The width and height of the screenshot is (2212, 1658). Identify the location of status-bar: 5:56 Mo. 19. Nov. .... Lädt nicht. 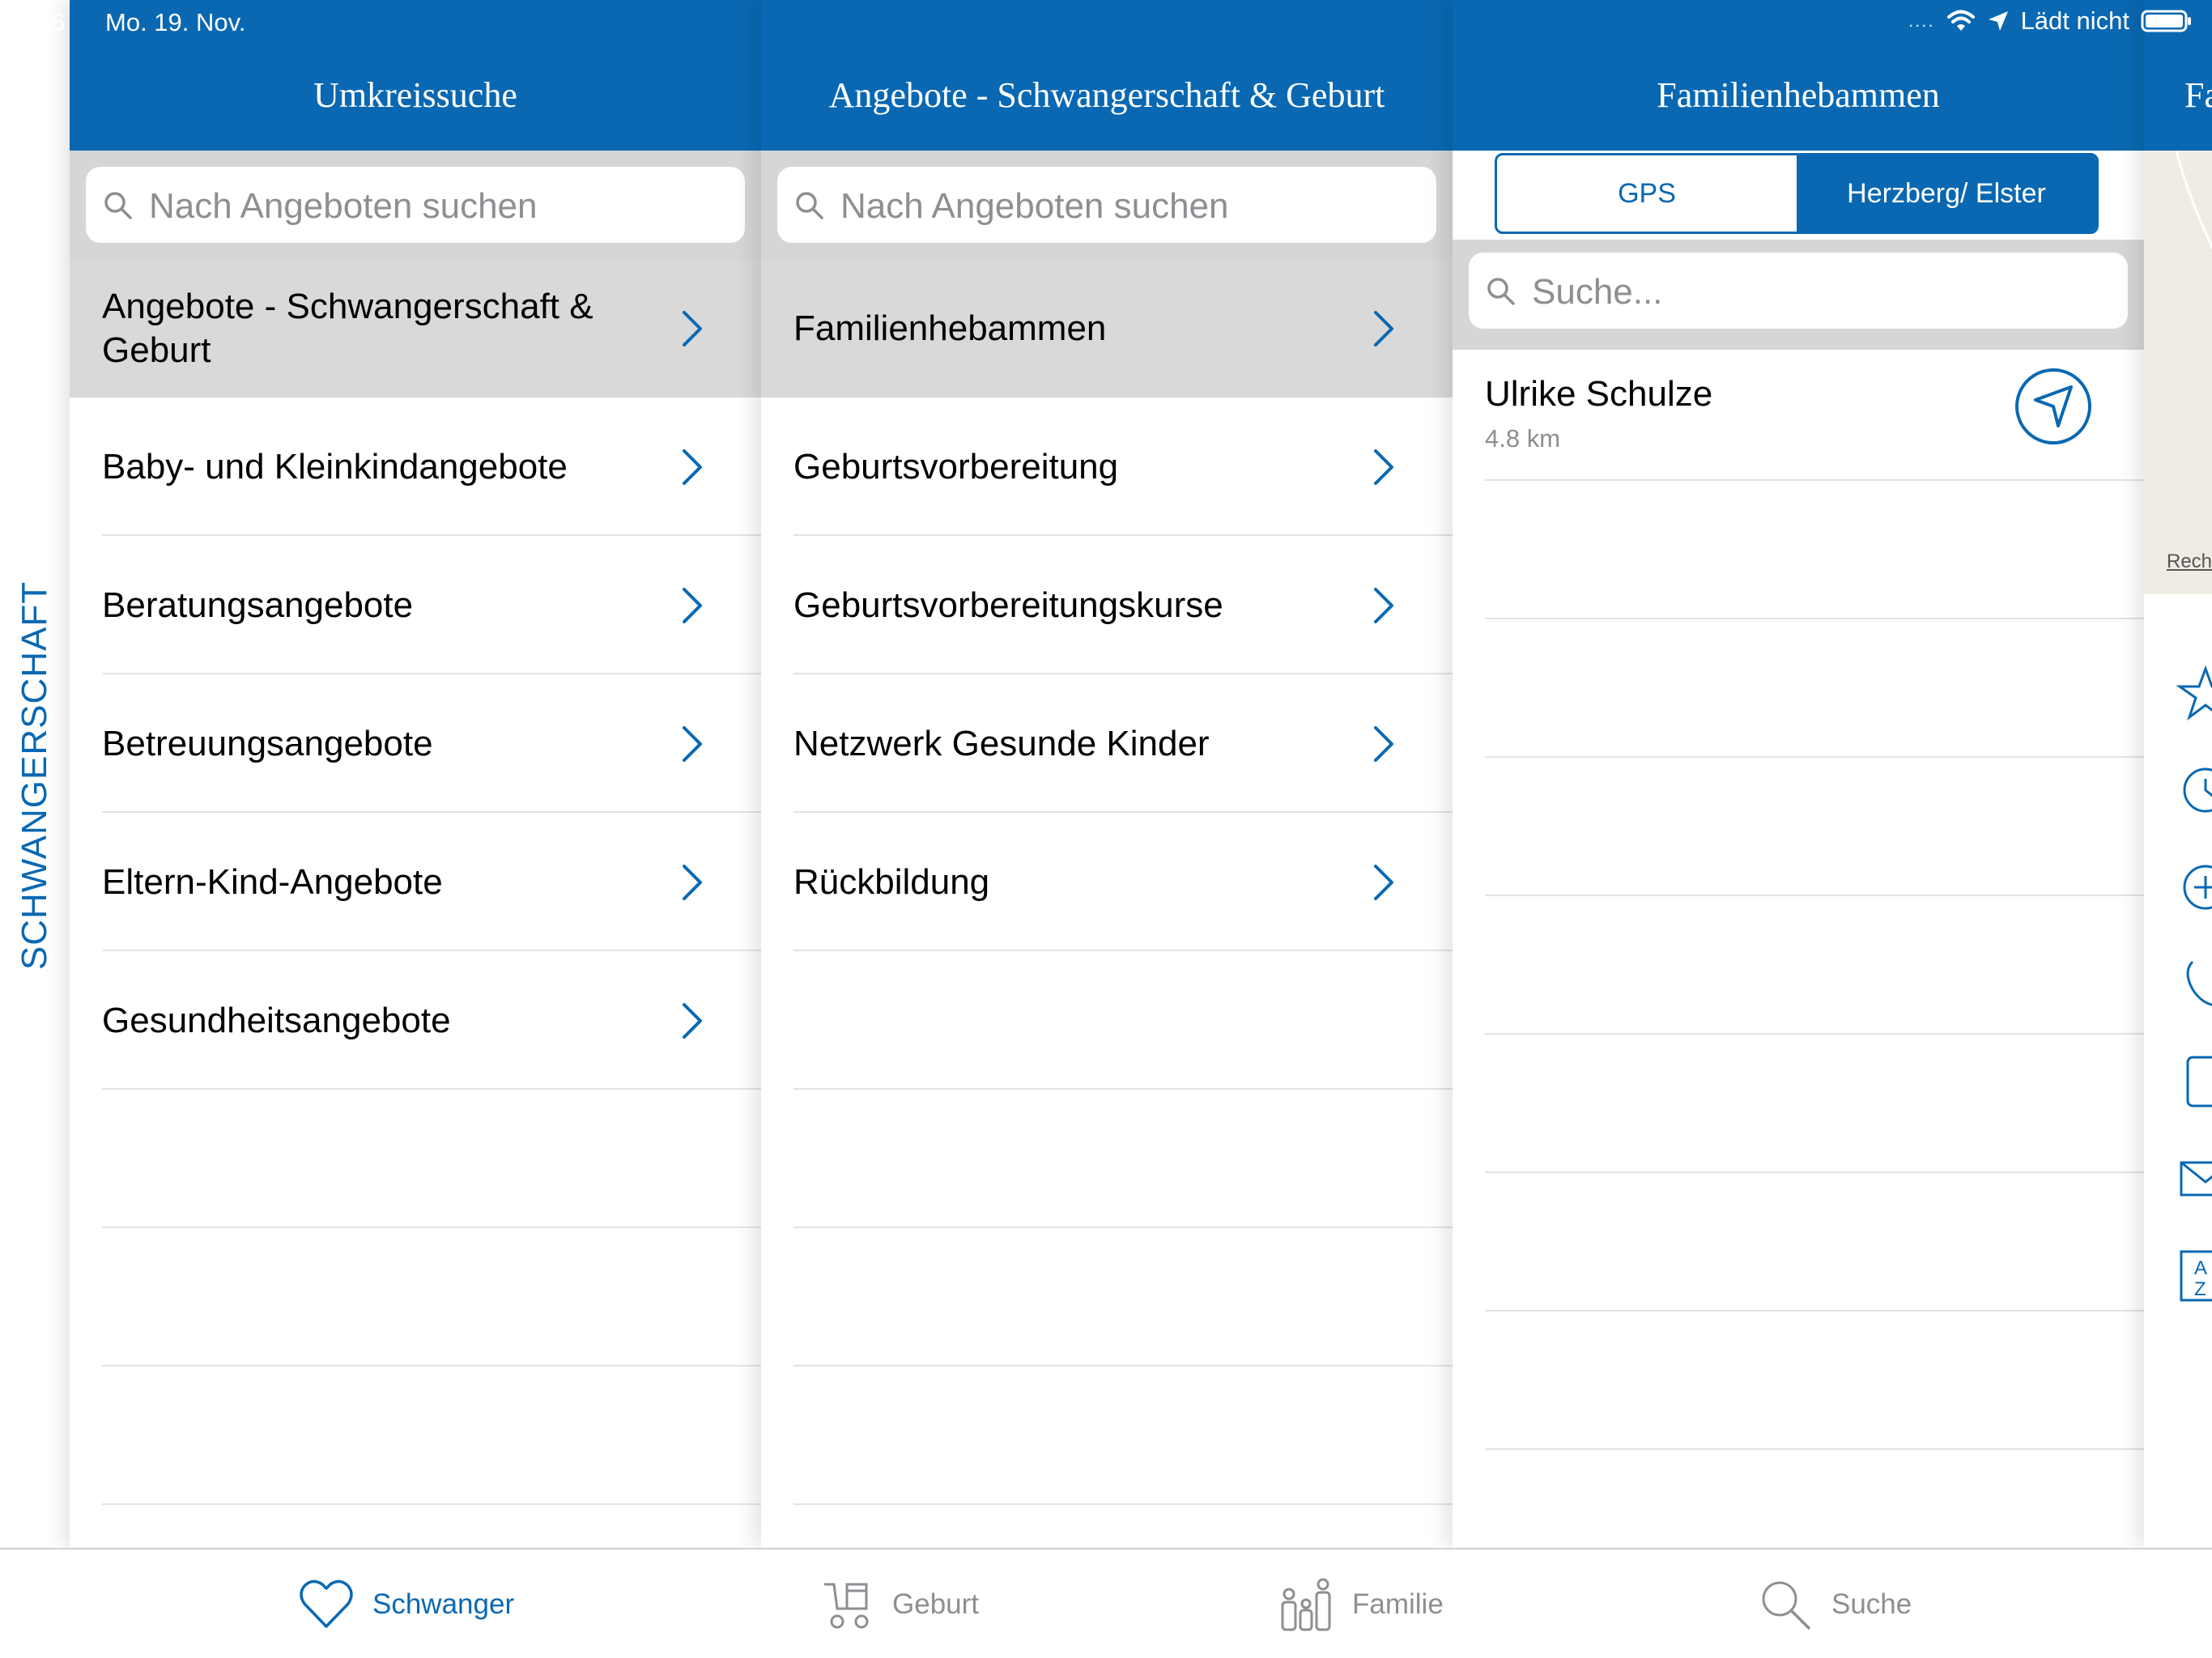
(1106, 22).